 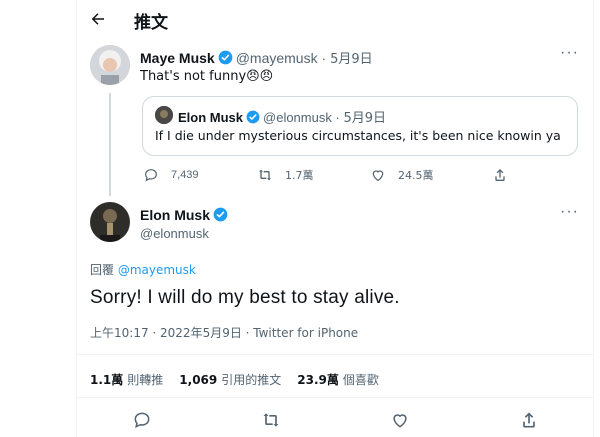 What do you see at coordinates (251, 380) in the screenshot?
I see `quotes-label: 引用的推文` at bounding box center [251, 380].